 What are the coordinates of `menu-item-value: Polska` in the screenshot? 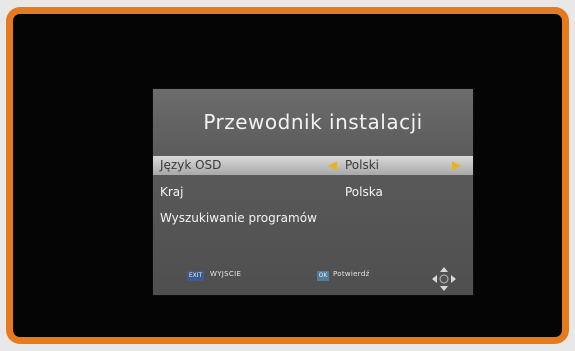 It's located at (364, 192).